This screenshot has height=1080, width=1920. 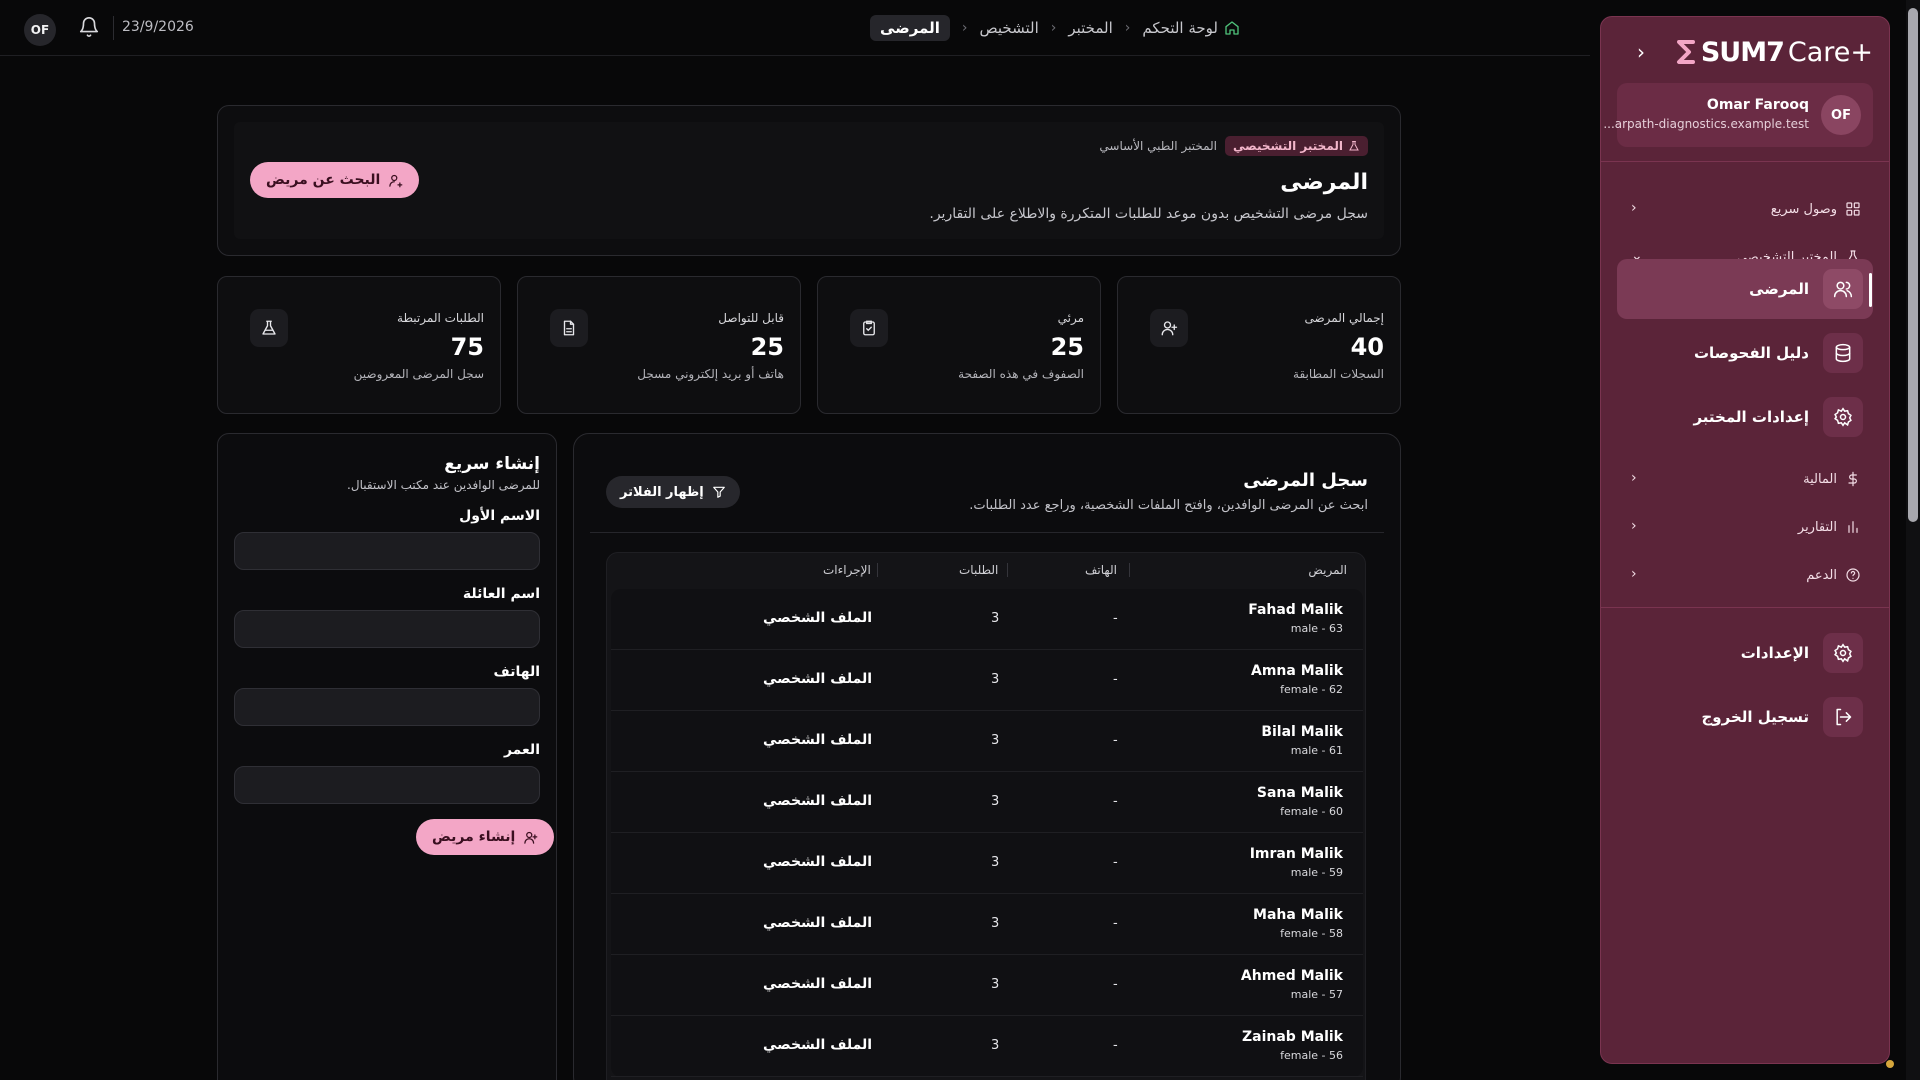 What do you see at coordinates (335, 180) in the screenshot?
I see `search-patient-button: البحث عن مريض` at bounding box center [335, 180].